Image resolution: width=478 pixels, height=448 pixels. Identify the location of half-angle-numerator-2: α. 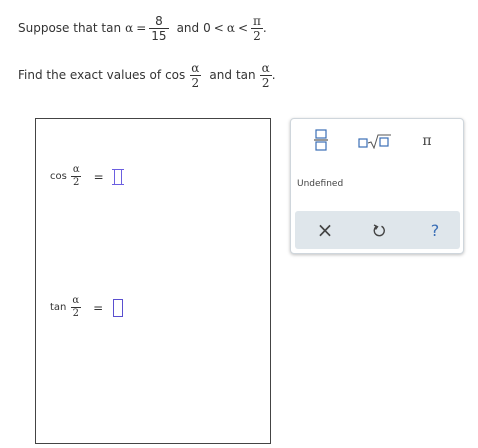
(265, 67).